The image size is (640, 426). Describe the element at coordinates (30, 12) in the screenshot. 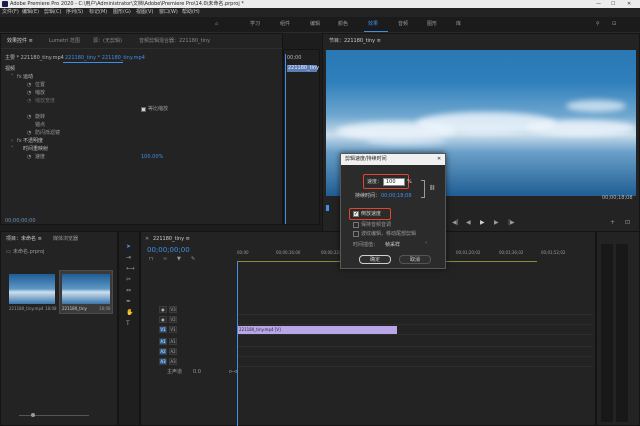

I see `menu-edit: 编辑(E)` at that location.